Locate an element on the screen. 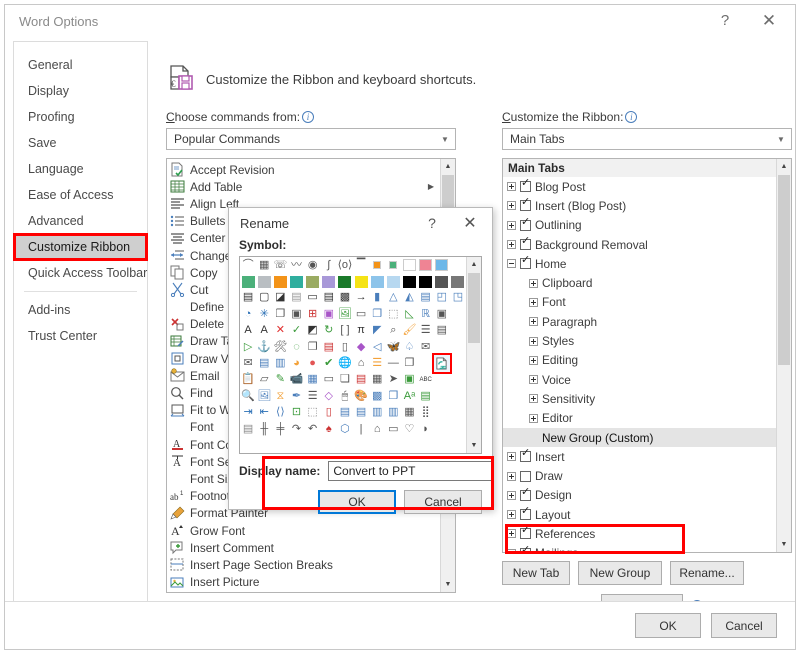 This screenshot has height=654, width=800. symbol-cell: ∫ is located at coordinates (329, 265).